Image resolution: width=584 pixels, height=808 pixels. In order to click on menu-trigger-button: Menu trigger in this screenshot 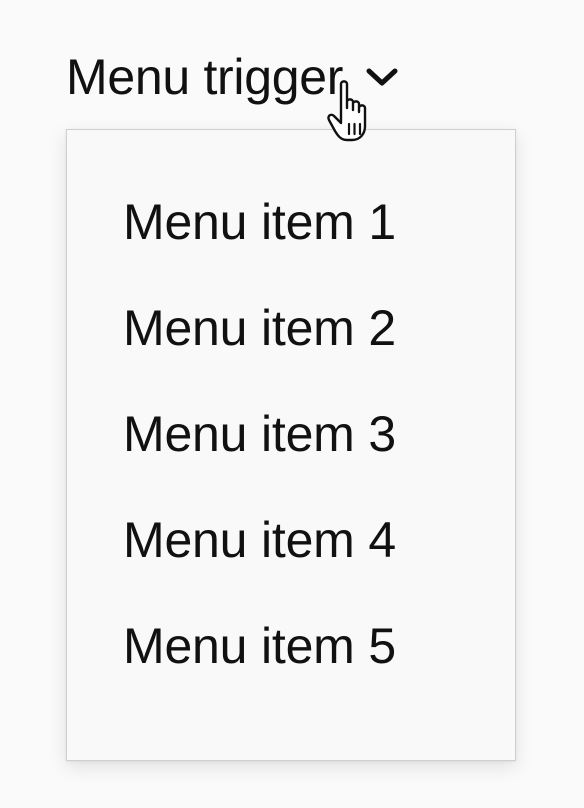, I will do `click(232, 77)`.